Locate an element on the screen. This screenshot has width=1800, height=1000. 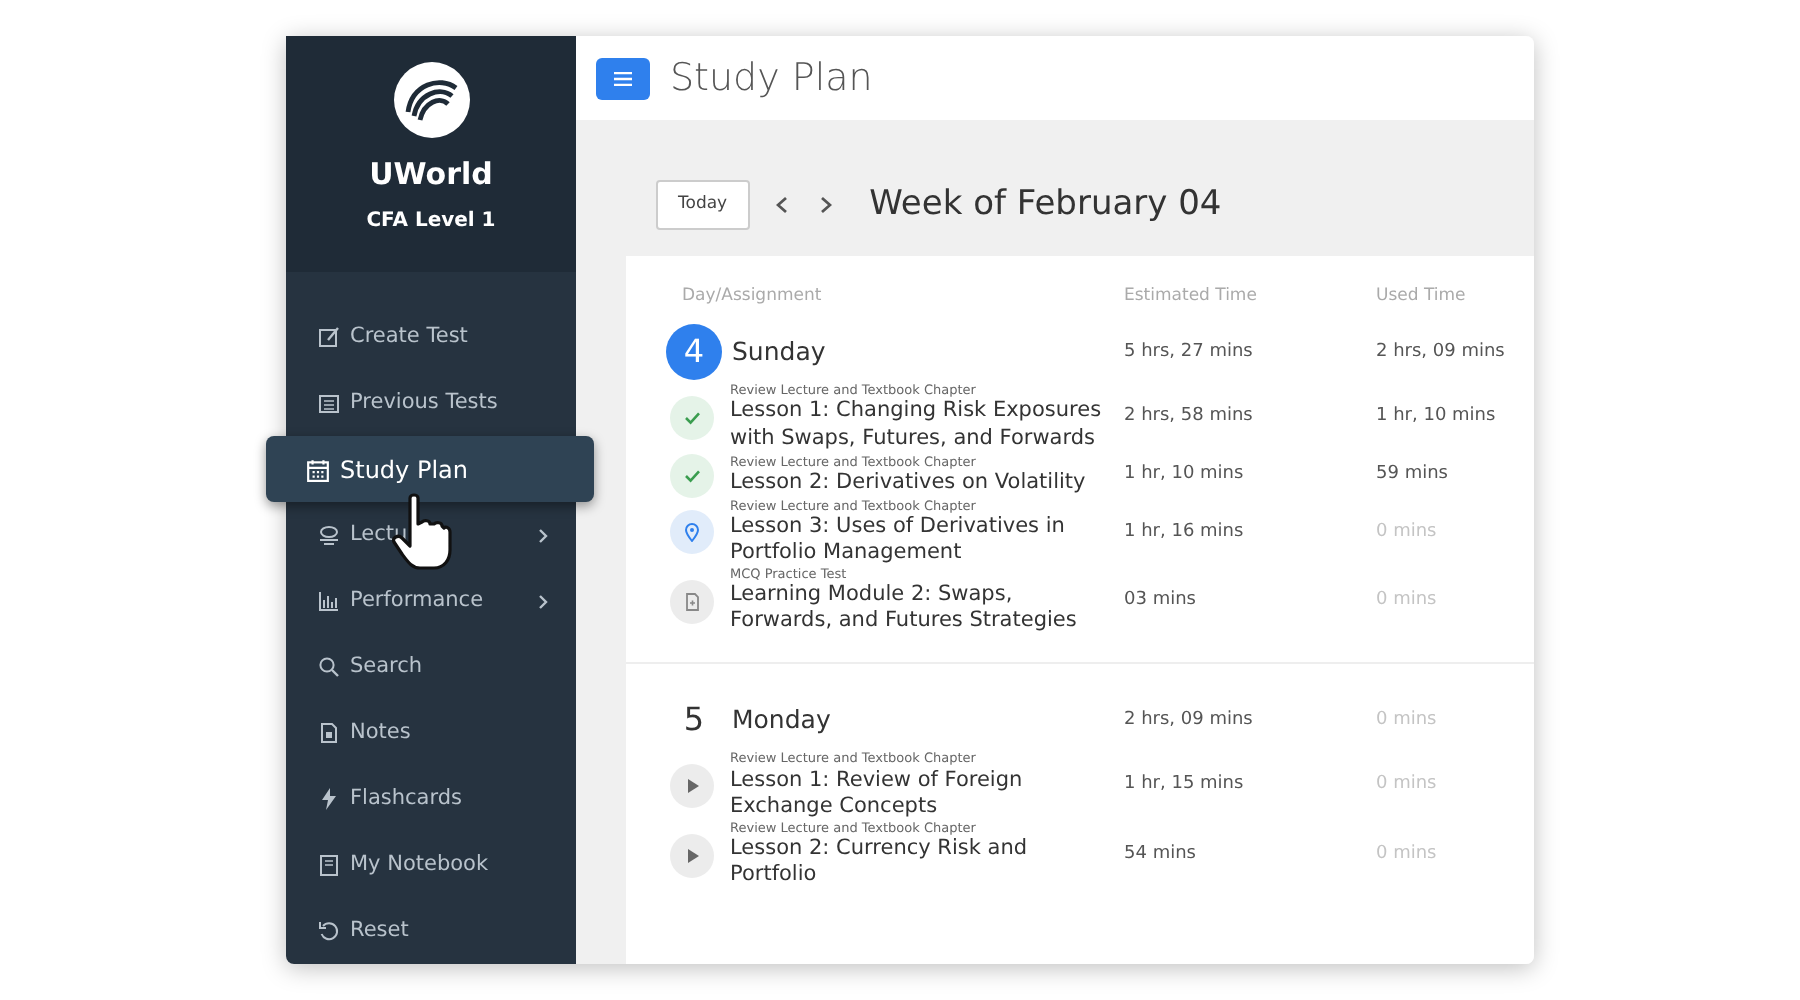
page-title: Study Plan is located at coordinates (771, 78).